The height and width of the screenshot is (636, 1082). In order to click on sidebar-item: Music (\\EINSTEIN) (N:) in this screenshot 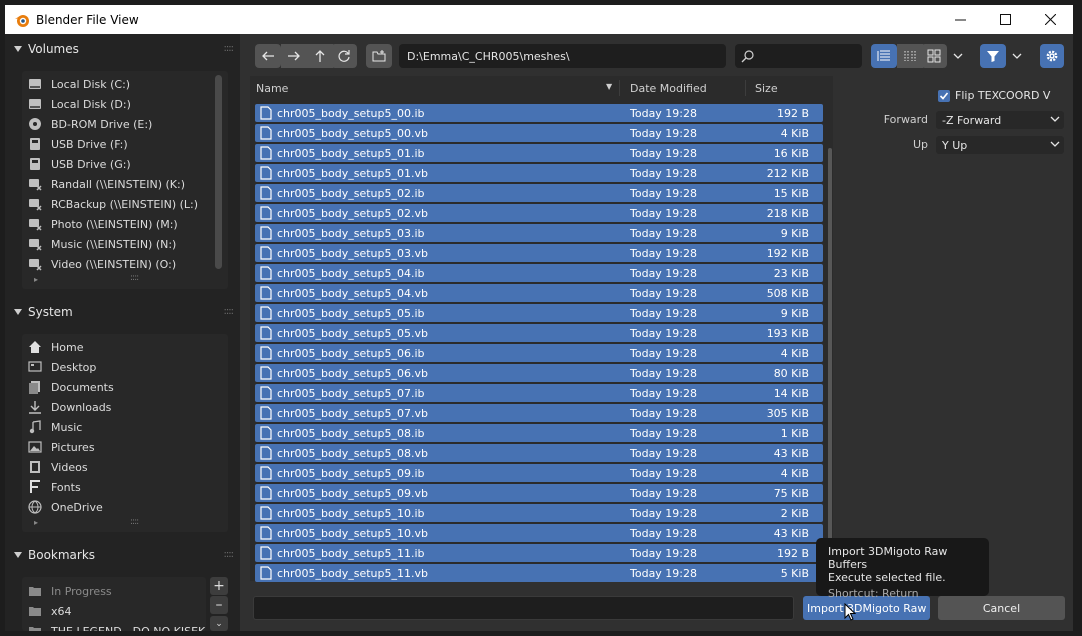, I will do `click(125, 244)`.